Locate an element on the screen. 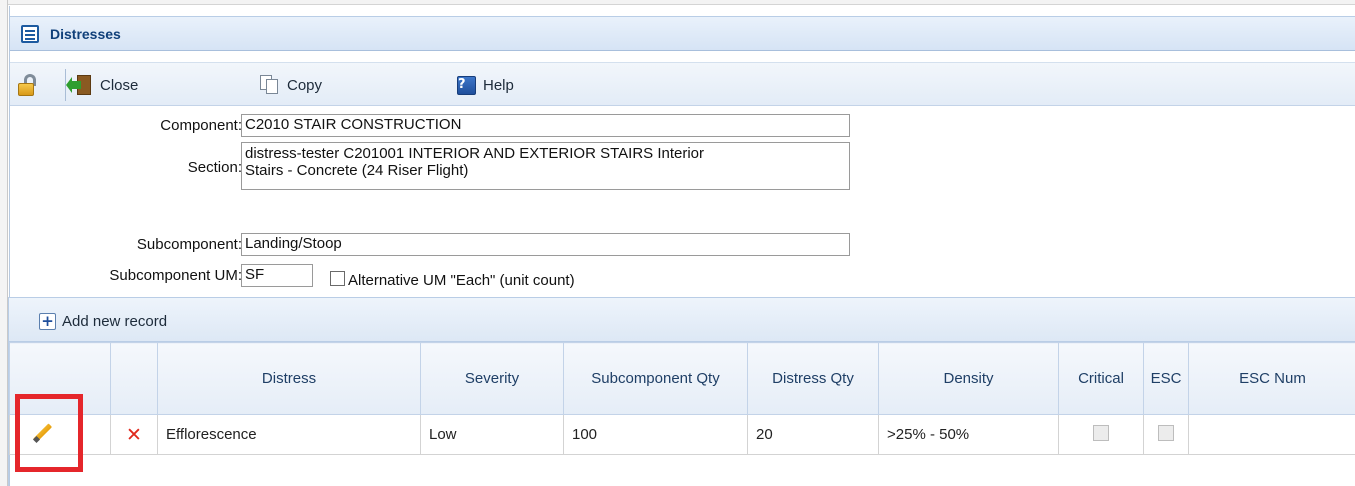 The image size is (1355, 486). pencil-edit-icon is located at coordinates (42, 433).